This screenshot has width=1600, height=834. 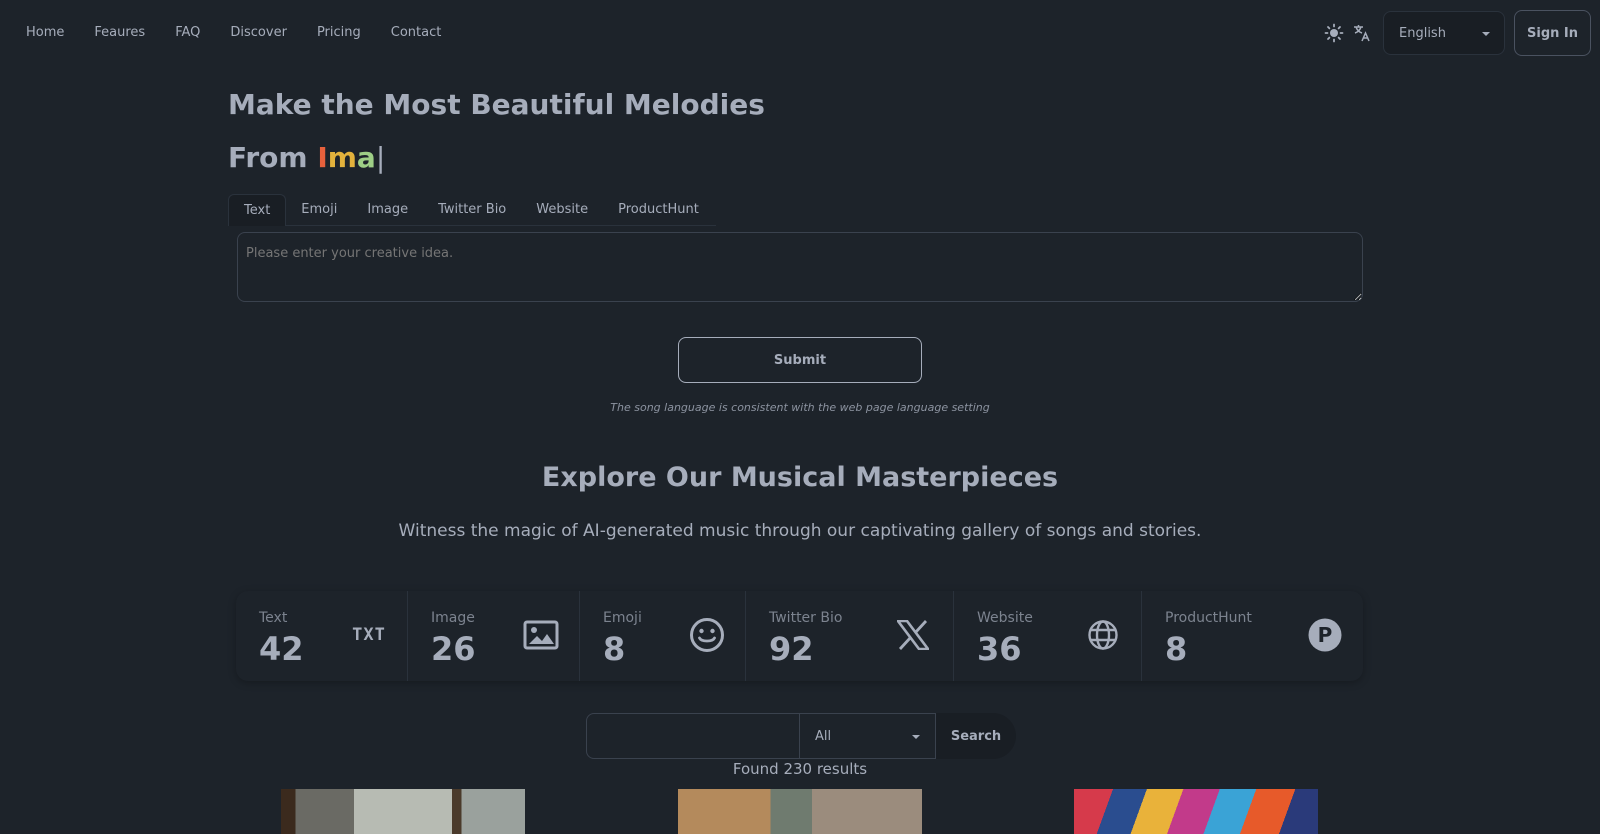 I want to click on typing-cursor: |, so click(x=380, y=157).